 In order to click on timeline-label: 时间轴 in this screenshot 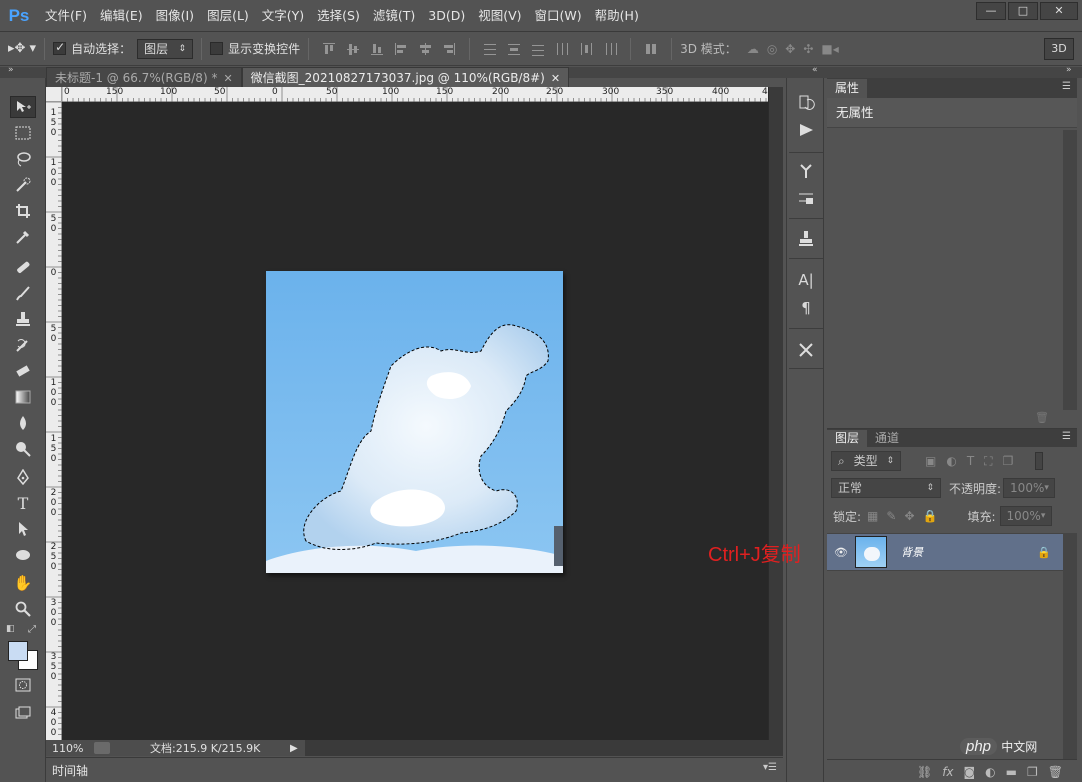, I will do `click(70, 770)`.